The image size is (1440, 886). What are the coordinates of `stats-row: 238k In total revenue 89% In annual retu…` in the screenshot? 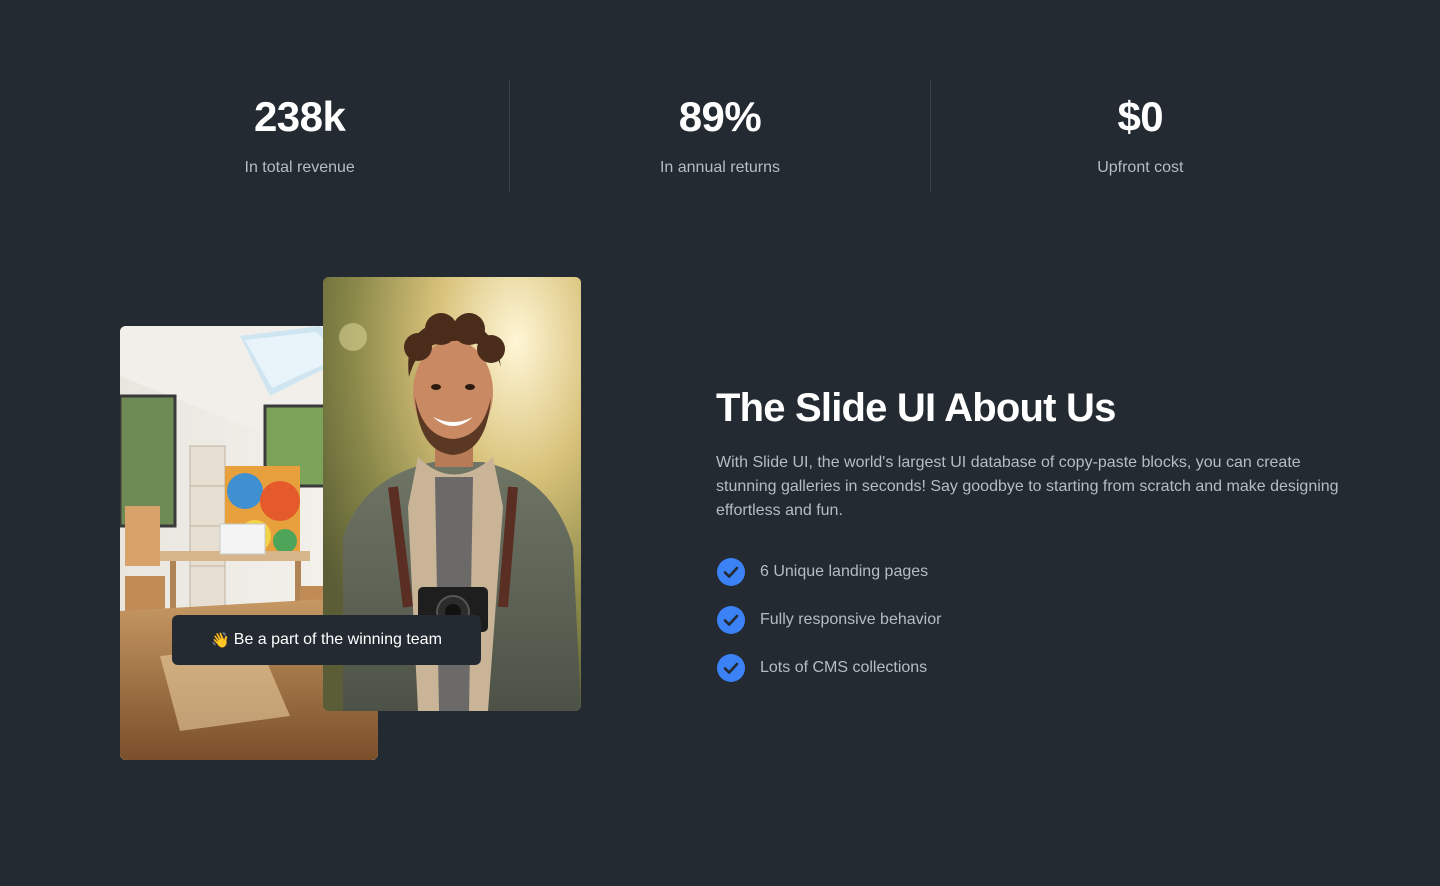 It's located at (720, 136).